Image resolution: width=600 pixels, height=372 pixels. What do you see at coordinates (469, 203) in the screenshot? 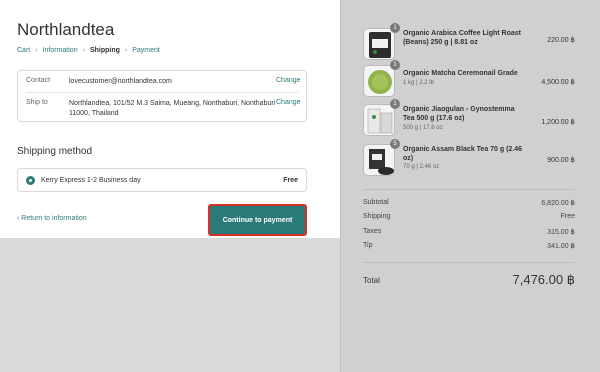
I see `subtotal-row: Subtotal 6,820.00 ฿` at bounding box center [469, 203].